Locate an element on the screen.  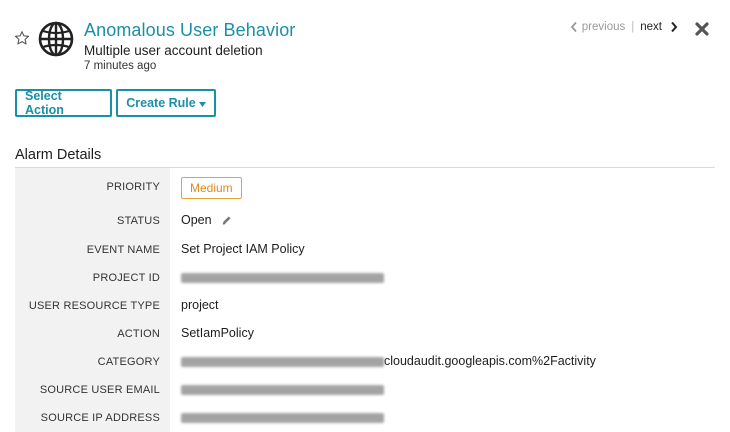
previous-link: previous is located at coordinates (597, 27).